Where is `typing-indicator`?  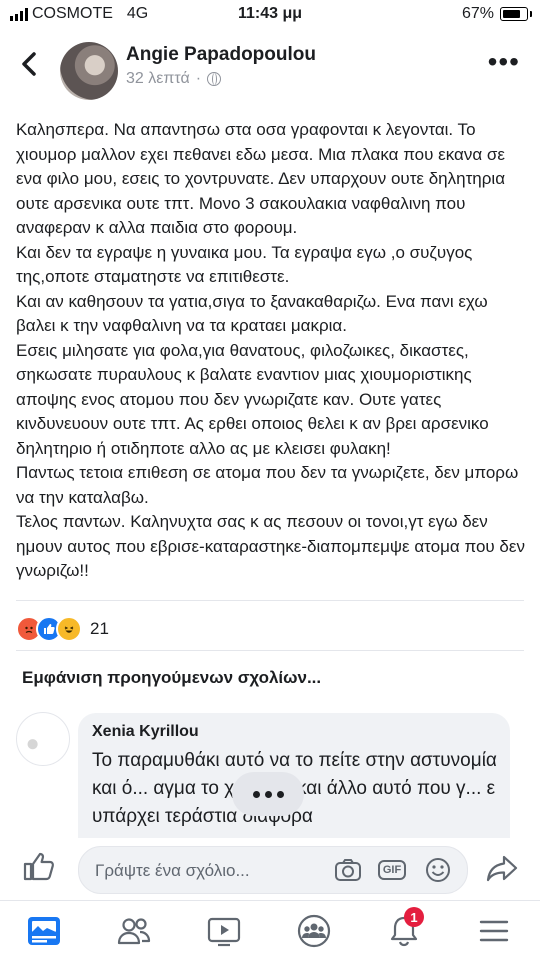 typing-indicator is located at coordinates (268, 794).